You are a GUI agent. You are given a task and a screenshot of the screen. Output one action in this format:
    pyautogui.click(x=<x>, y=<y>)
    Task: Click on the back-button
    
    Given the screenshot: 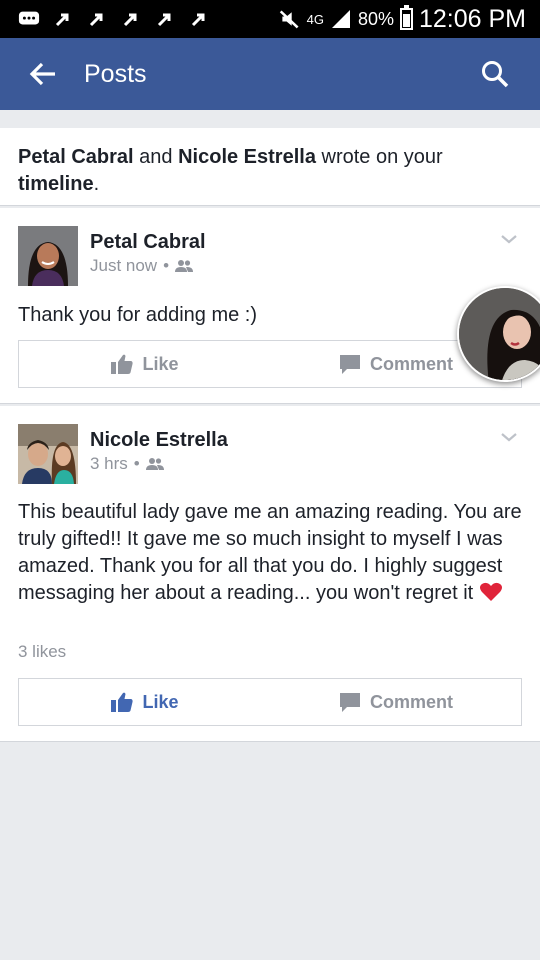 What is the action you would take?
    pyautogui.click(x=43, y=74)
    